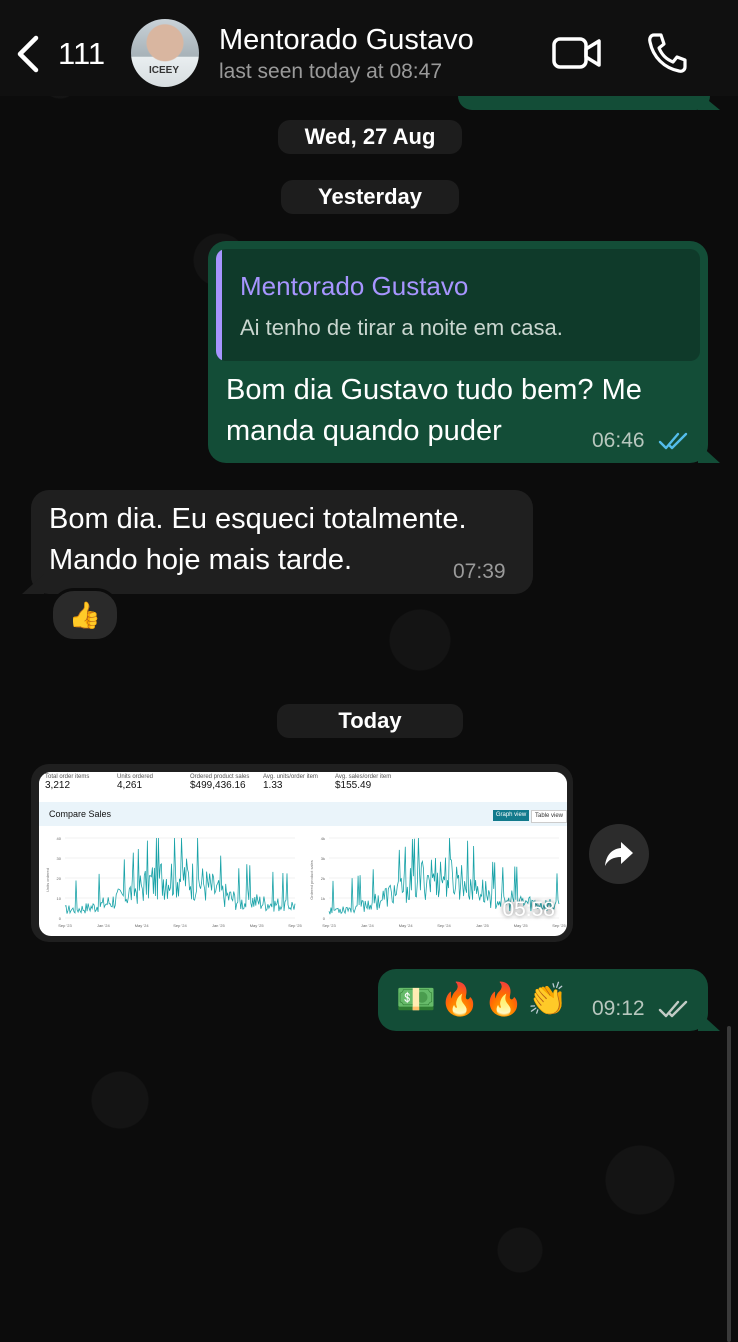 The height and width of the screenshot is (1342, 738). Describe the element at coordinates (370, 137) in the screenshot. I see `date-separator: Wed, 27 Aug` at that location.